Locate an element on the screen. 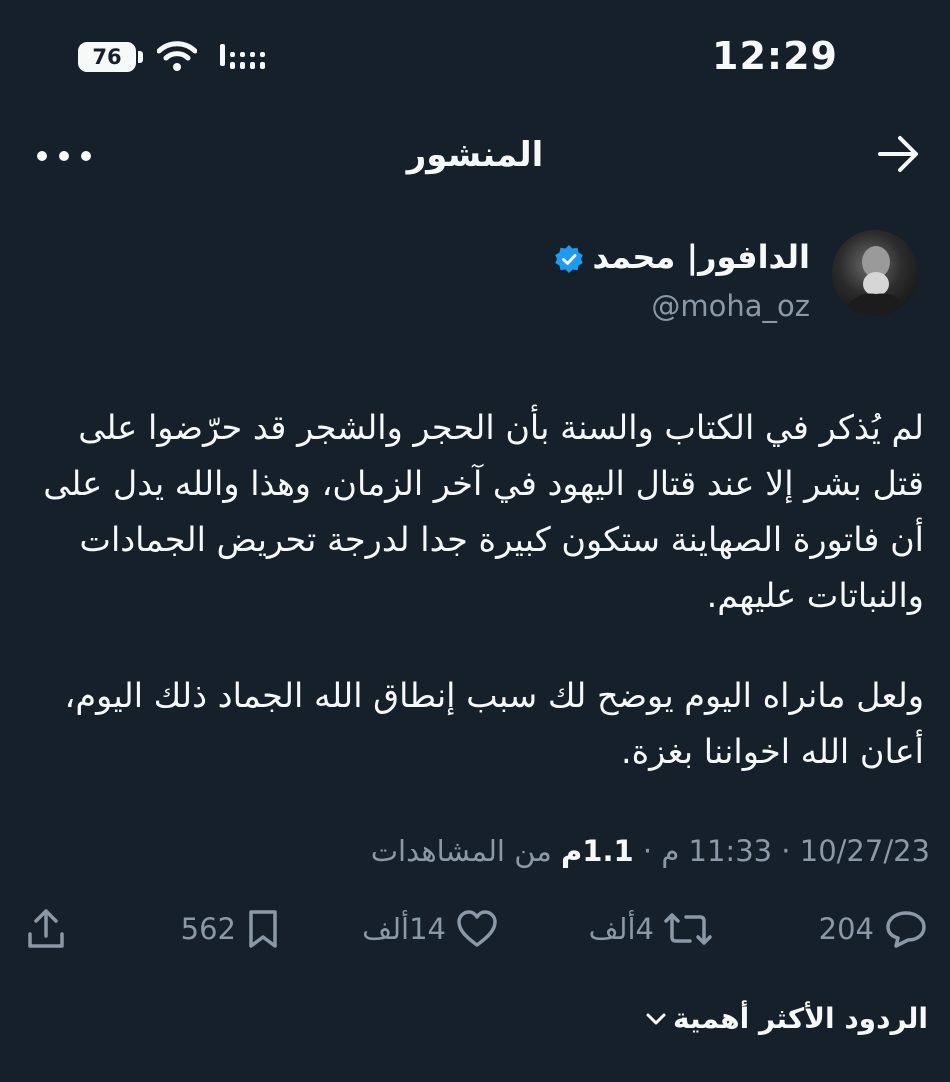  wifi-icon is located at coordinates (177, 56).